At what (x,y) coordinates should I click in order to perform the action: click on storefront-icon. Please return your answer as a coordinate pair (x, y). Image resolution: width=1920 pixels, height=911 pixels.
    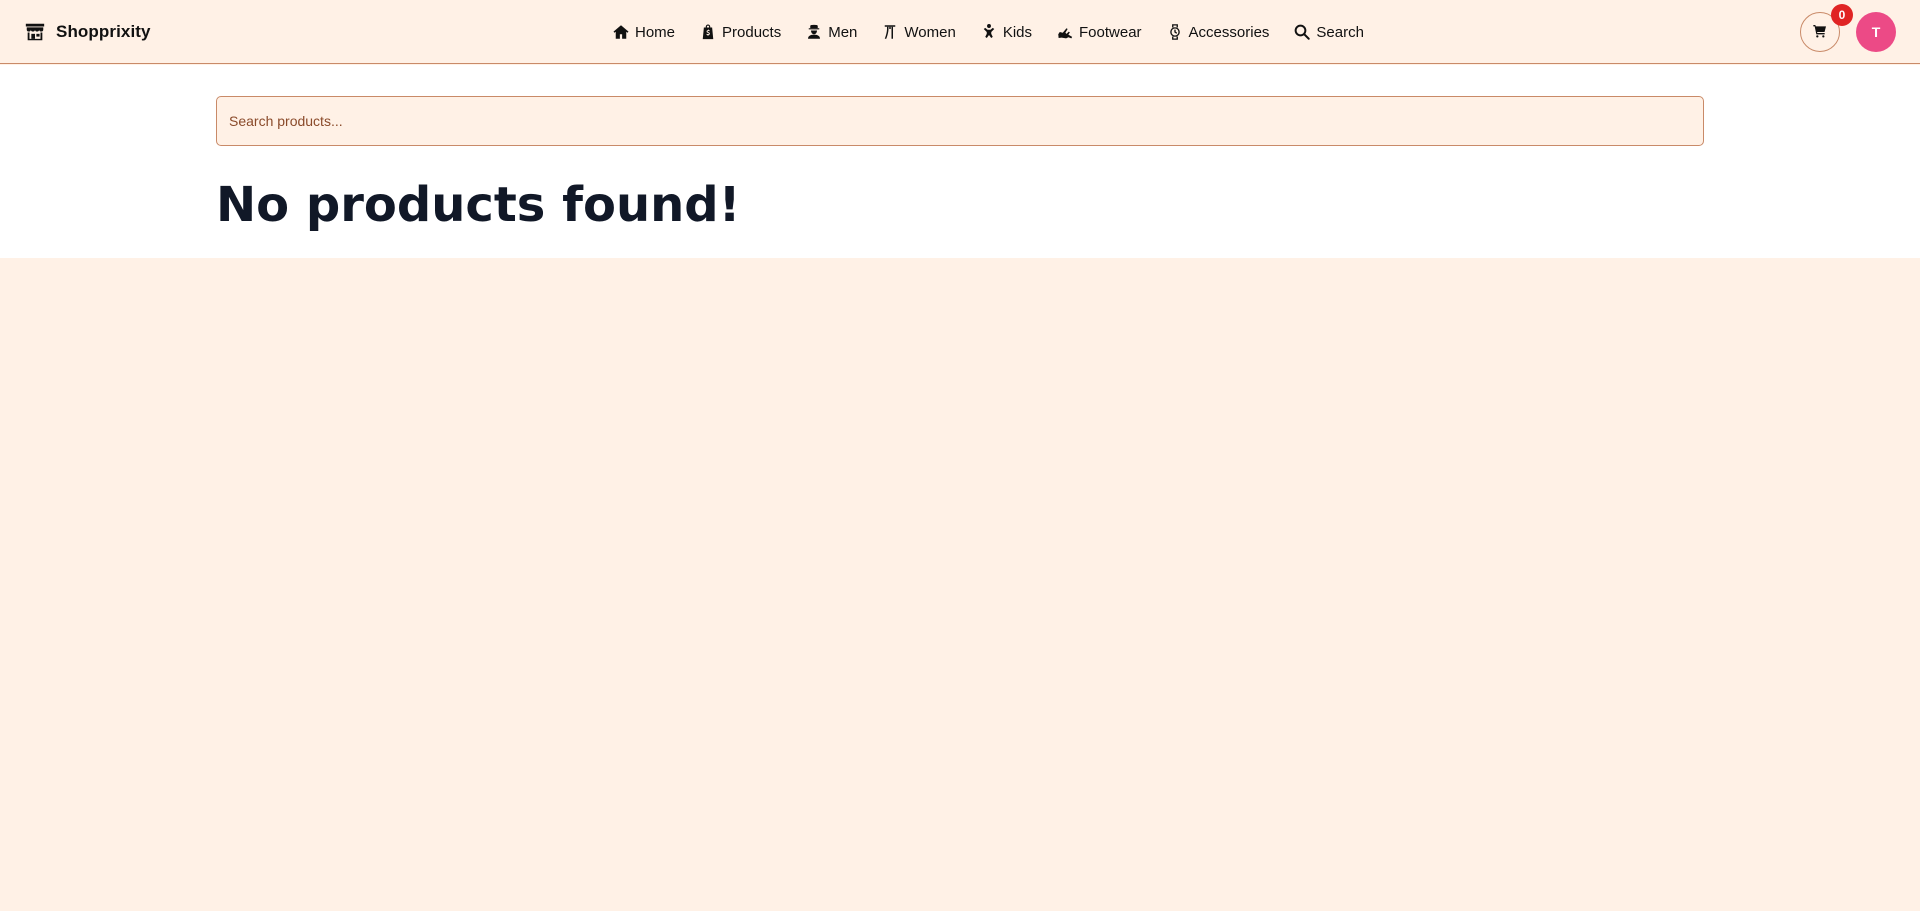
    Looking at the image, I should click on (35, 32).